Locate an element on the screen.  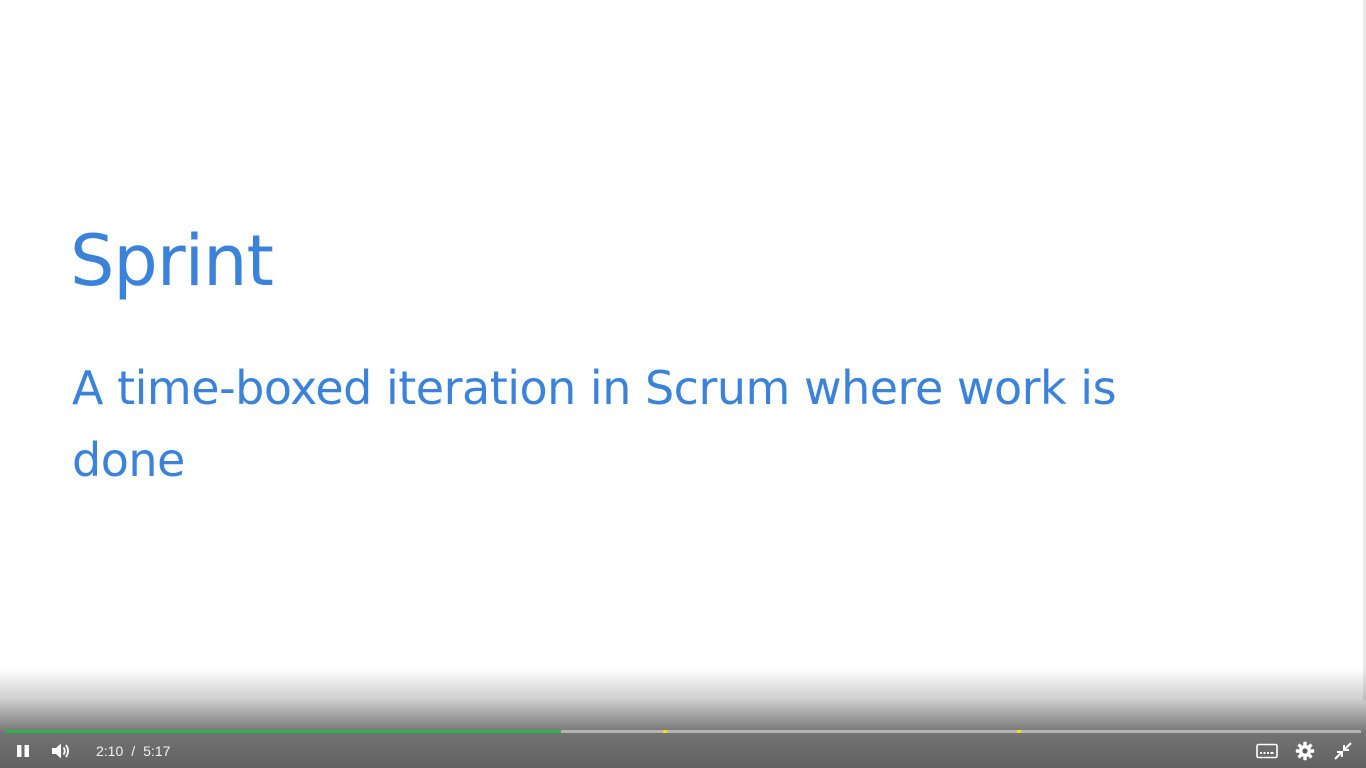
pause-icon is located at coordinates (23, 751).